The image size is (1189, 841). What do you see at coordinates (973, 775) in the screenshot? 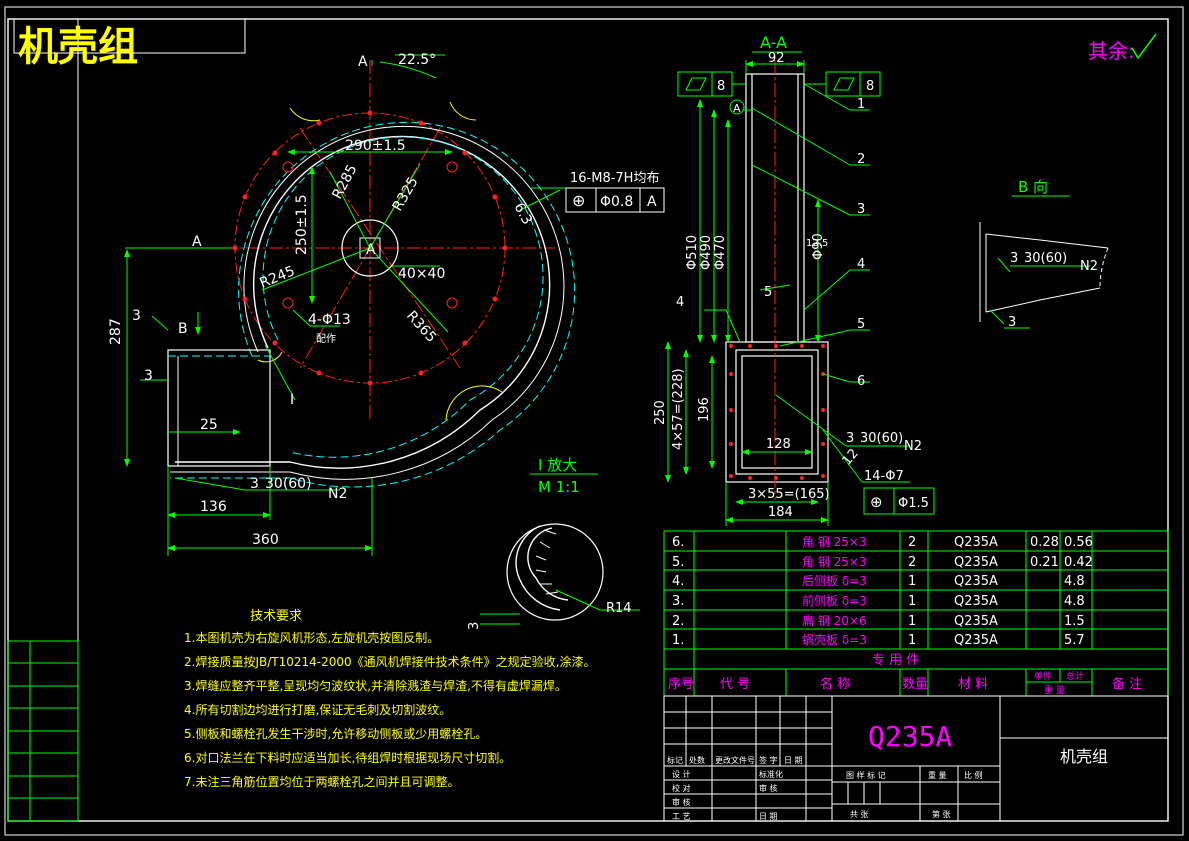
I see `tb-label-scale: 比 例` at bounding box center [973, 775].